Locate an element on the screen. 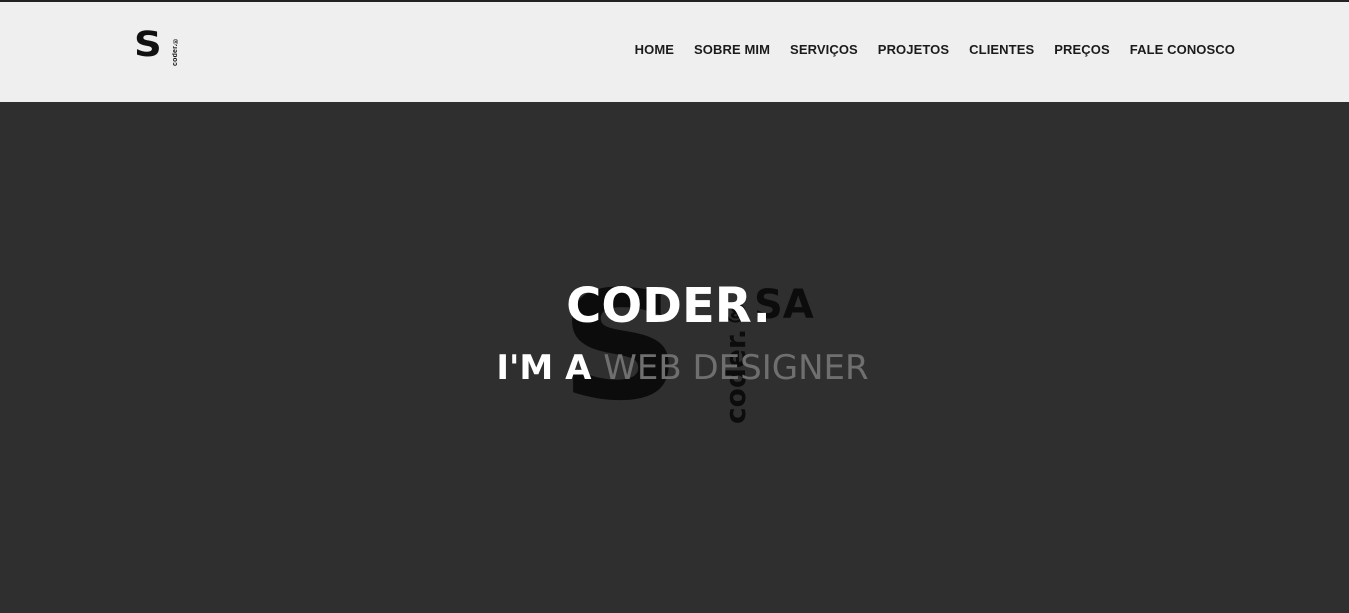  nav-item-home: HOME is located at coordinates (654, 49).